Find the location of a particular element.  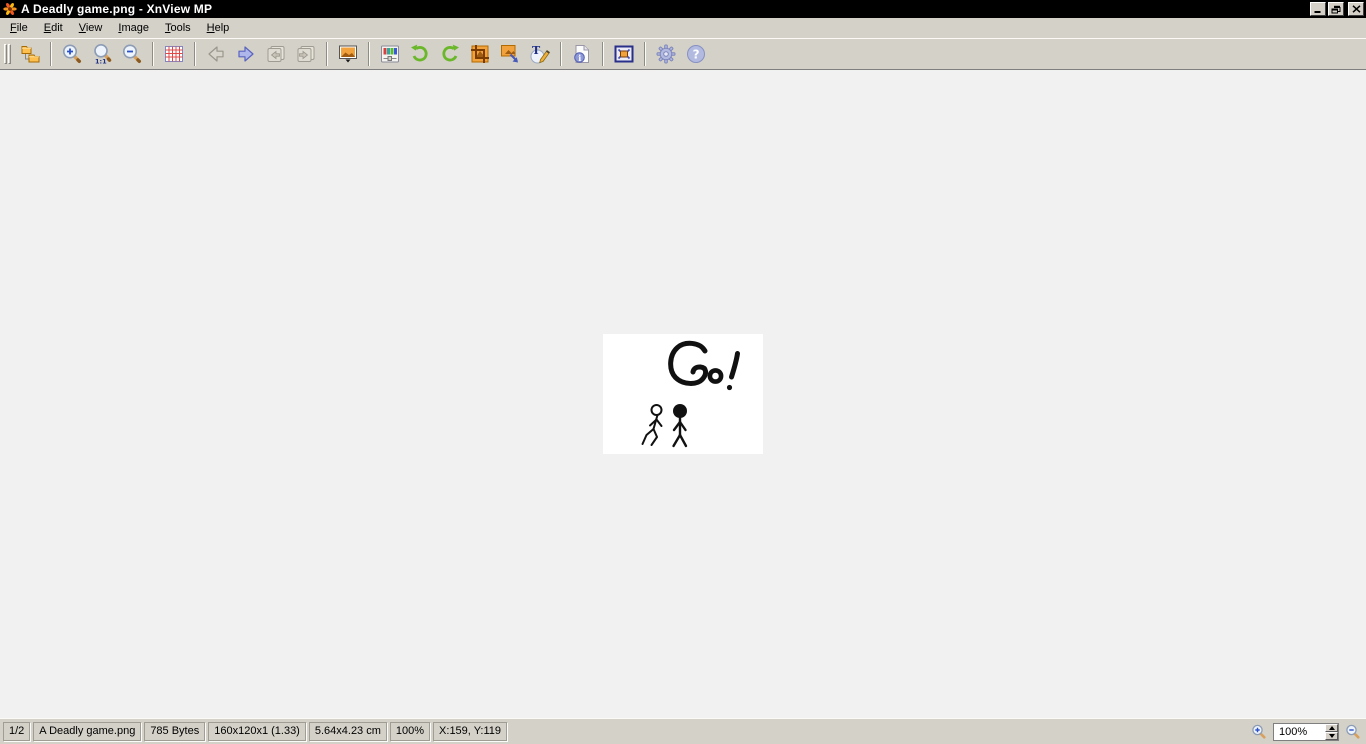

rotate-left-button is located at coordinates (420, 54).